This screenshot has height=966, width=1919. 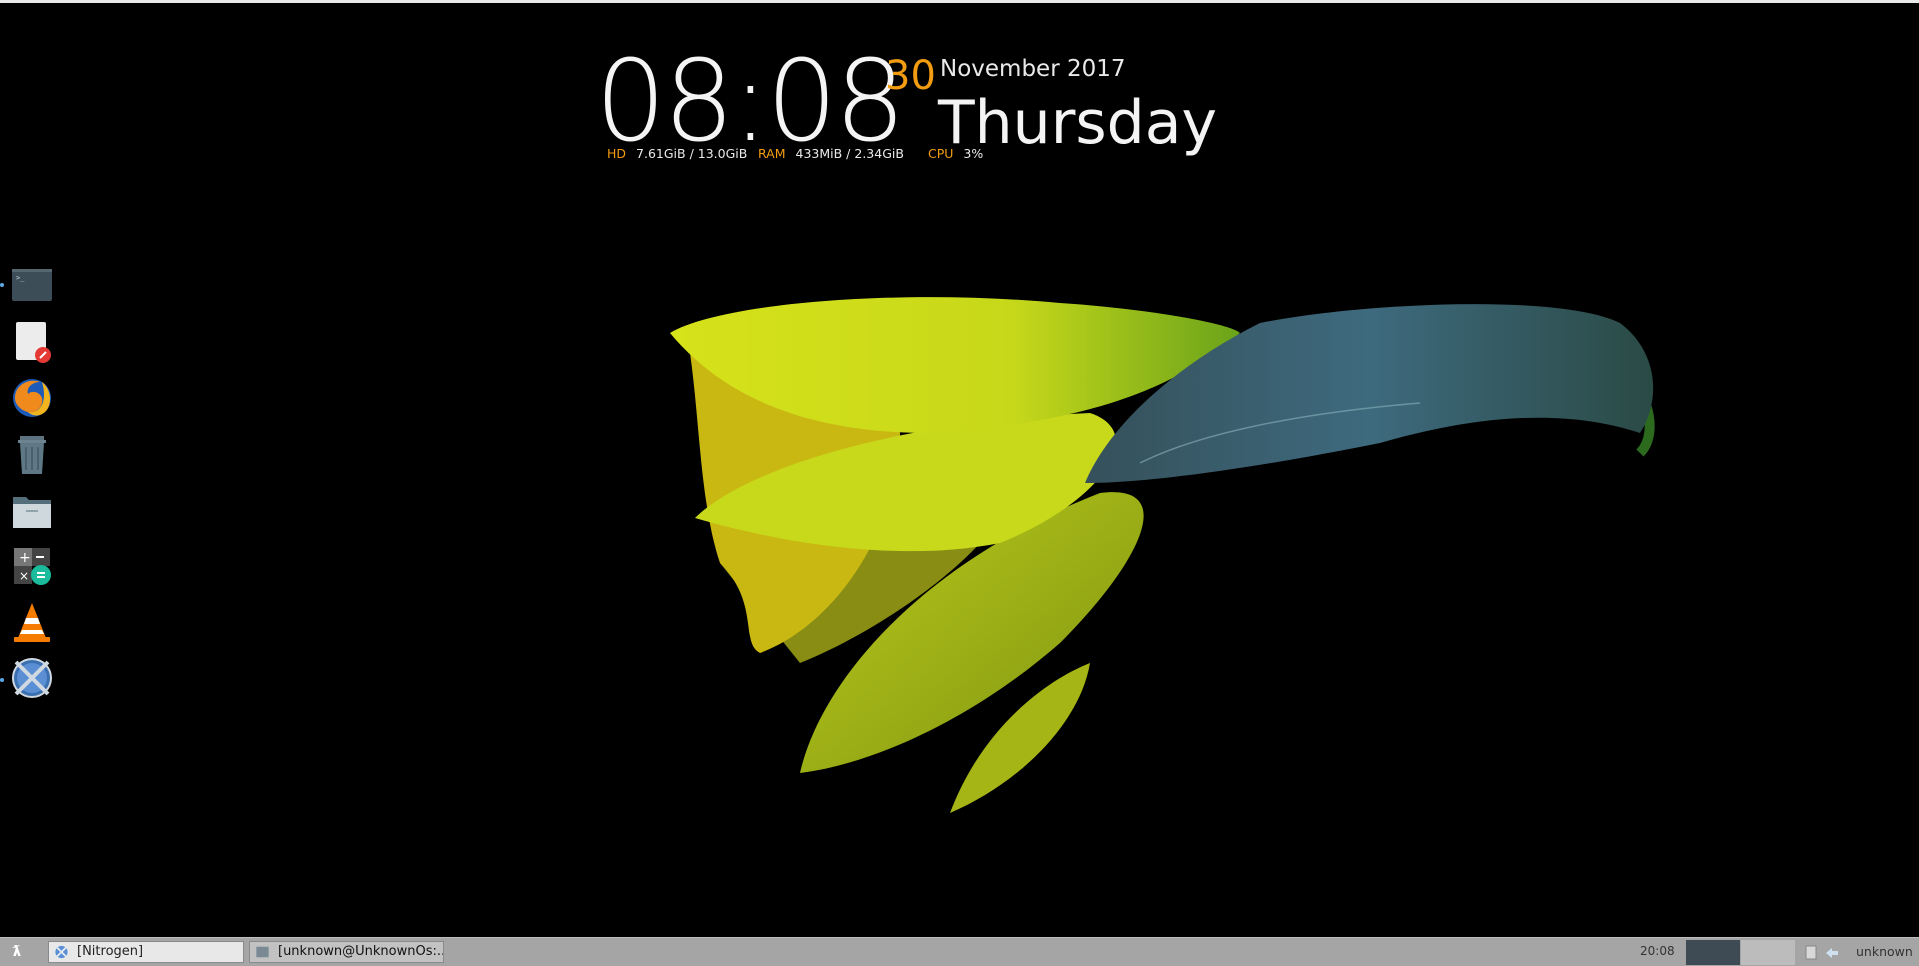 I want to click on hd-stat: HD 7.61GiB / 13.0GiB, so click(x=677, y=153).